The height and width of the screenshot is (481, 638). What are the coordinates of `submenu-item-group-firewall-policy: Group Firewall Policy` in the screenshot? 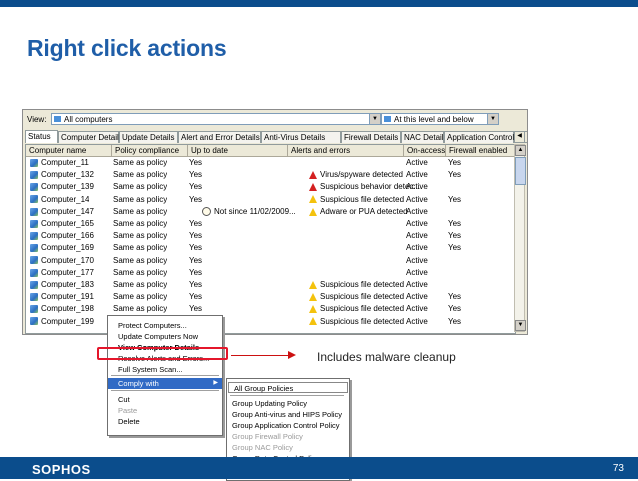 It's located at (288, 436).